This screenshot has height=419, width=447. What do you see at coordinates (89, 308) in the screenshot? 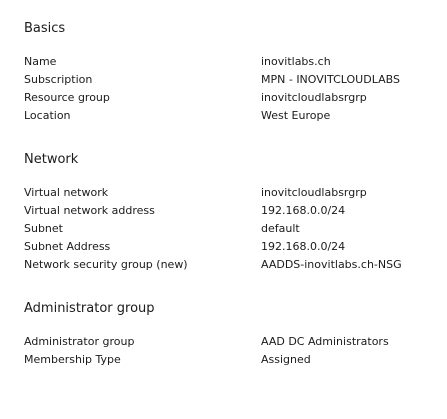
I see `section-title-administrator-group: Administrator group` at bounding box center [89, 308].